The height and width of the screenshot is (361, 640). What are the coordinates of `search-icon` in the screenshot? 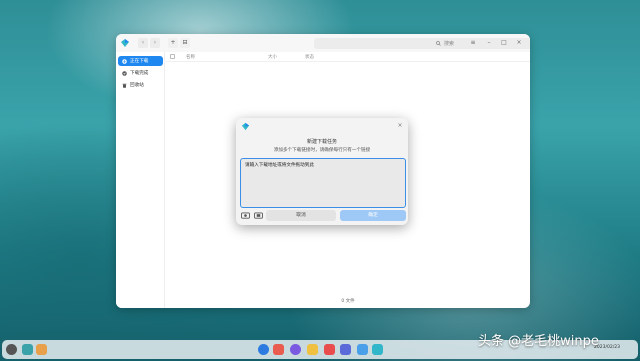 It's located at (438, 43).